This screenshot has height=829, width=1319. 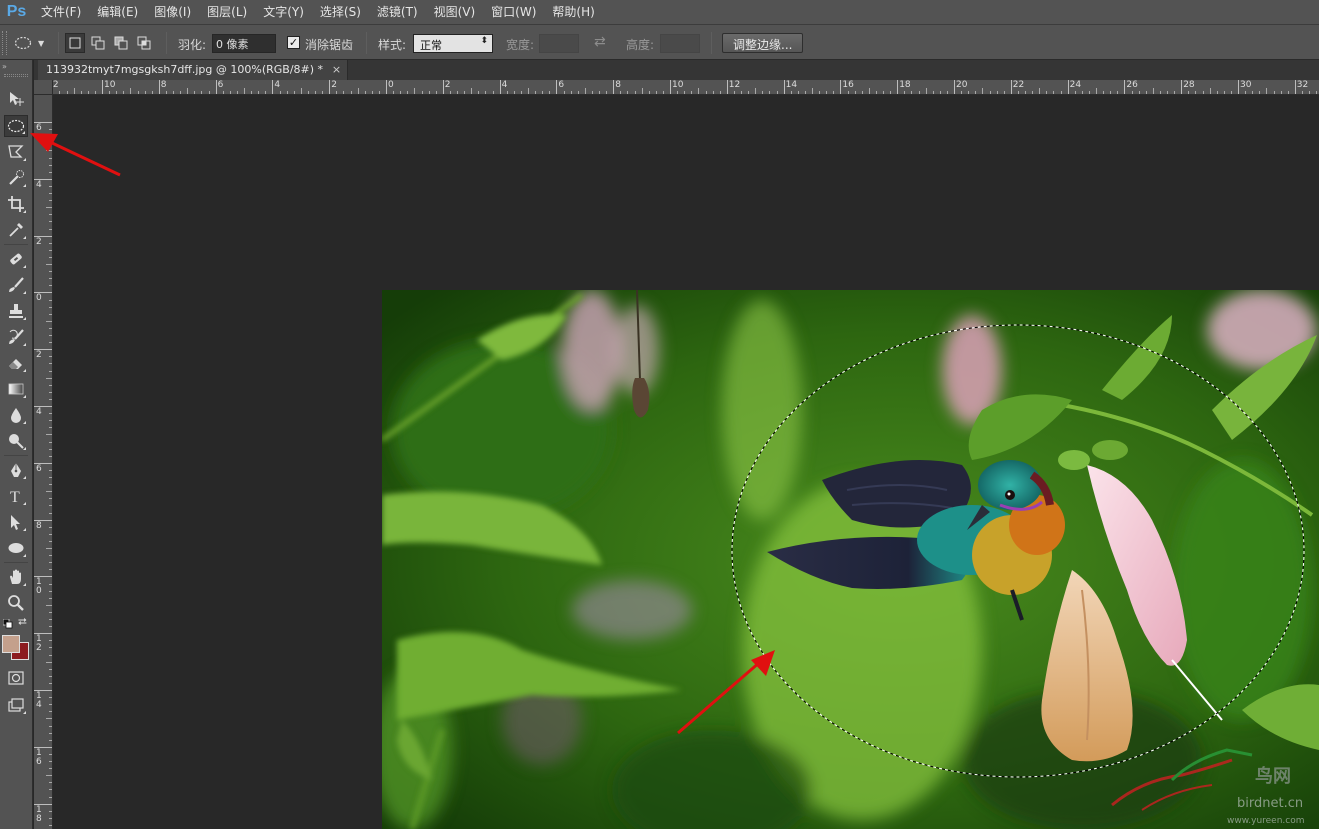 I want to click on ruler-origin, so click(x=43, y=87).